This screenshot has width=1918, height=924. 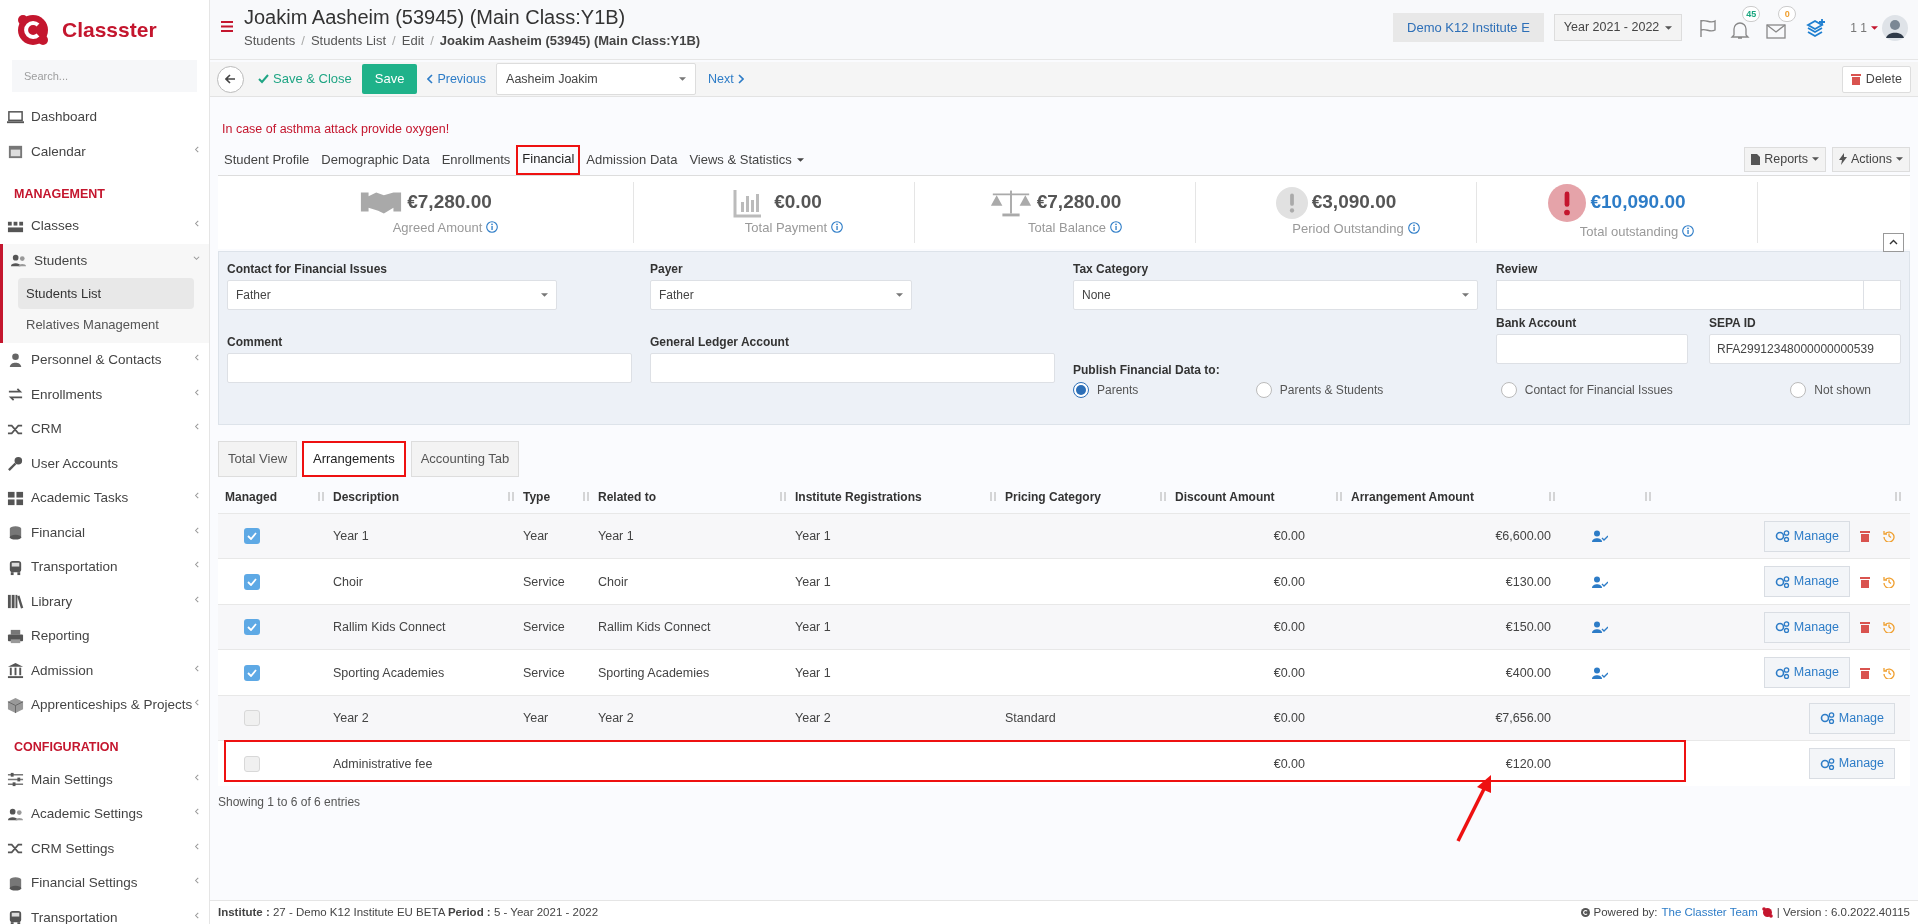 I want to click on sidebar-item: Personnel & Contacts, so click(x=104, y=360).